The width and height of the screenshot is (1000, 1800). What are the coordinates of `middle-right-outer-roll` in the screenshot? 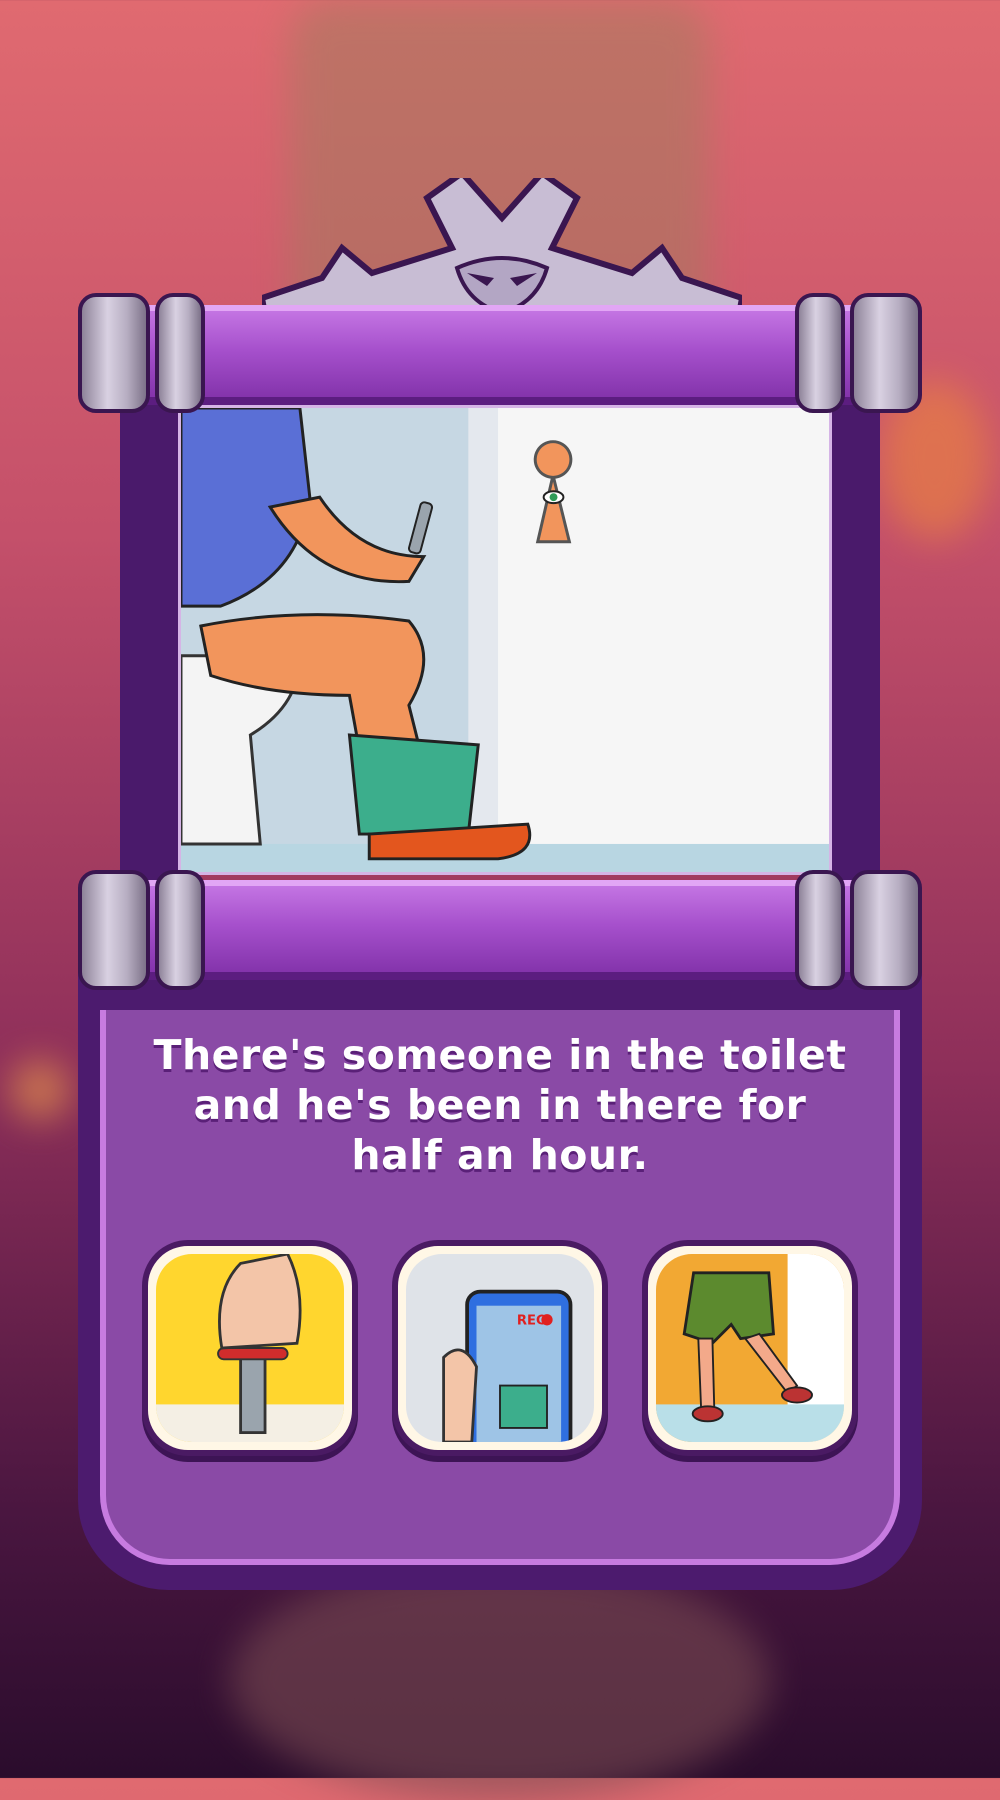 It's located at (886, 930).